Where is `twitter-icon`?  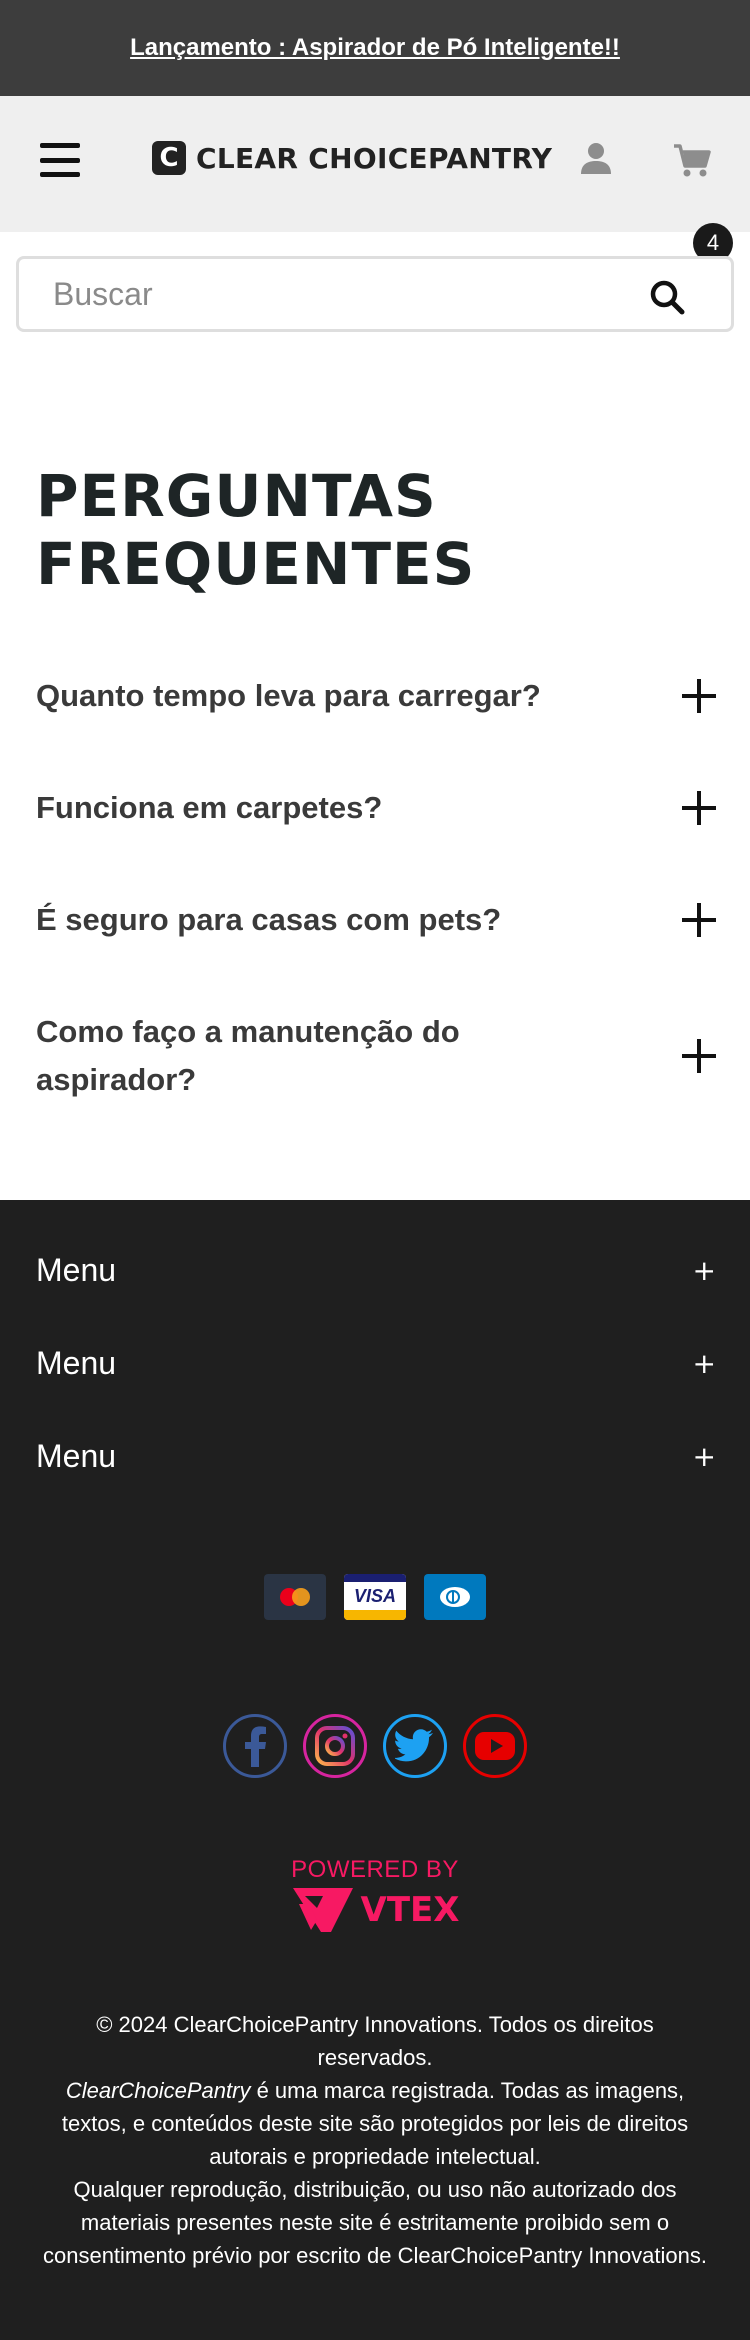
twitter-icon is located at coordinates (415, 1746).